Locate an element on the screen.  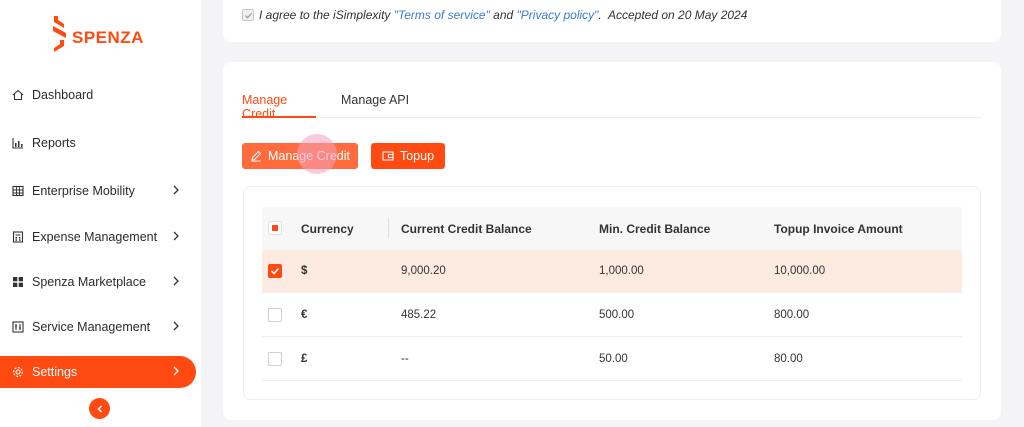
cell-min-credit-balance: 50.00 is located at coordinates (613, 359).